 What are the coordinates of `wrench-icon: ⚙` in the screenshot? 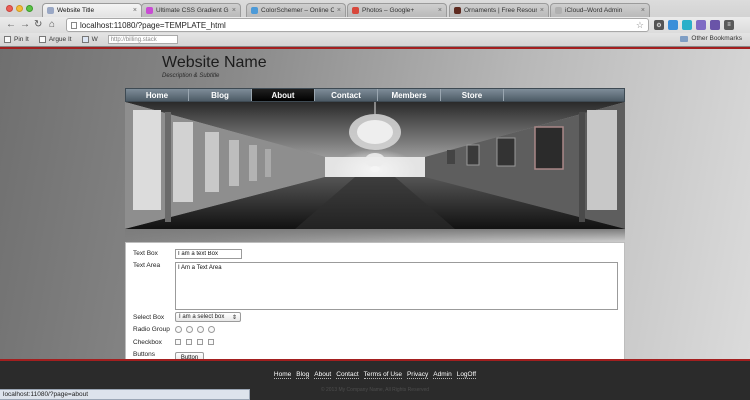 It's located at (659, 25).